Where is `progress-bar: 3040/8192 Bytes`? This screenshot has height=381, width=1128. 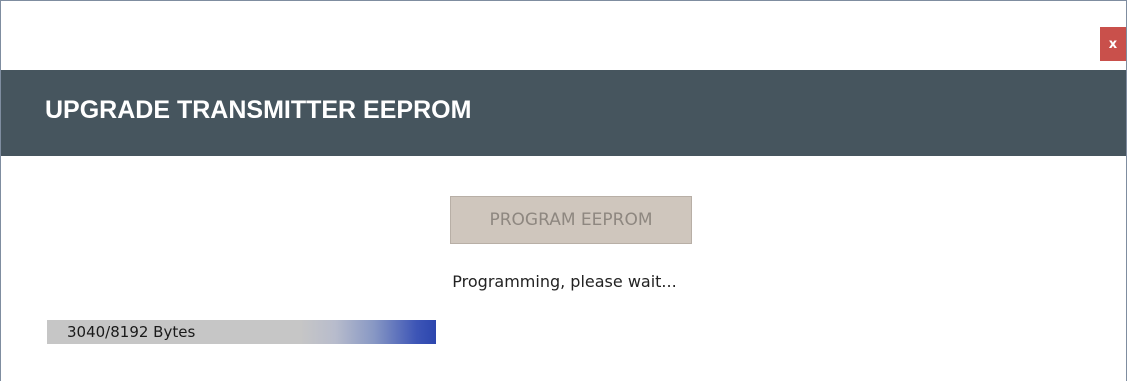 progress-bar: 3040/8192 Bytes is located at coordinates (562, 332).